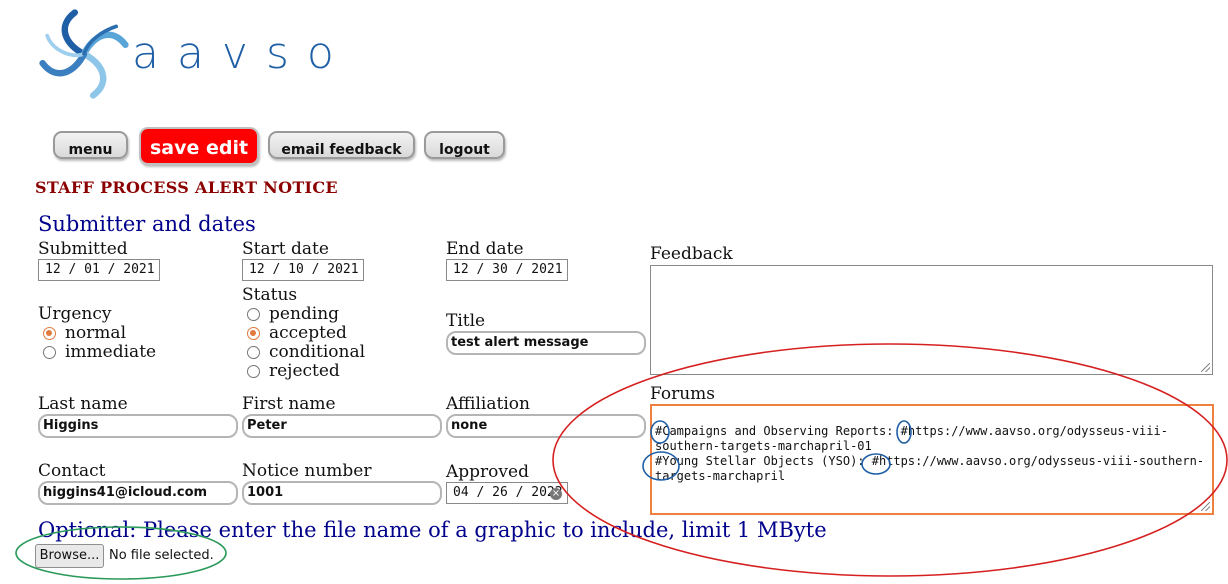 This screenshot has height=584, width=1228. Describe the element at coordinates (683, 394) in the screenshot. I see `forums-label: Forums` at that location.